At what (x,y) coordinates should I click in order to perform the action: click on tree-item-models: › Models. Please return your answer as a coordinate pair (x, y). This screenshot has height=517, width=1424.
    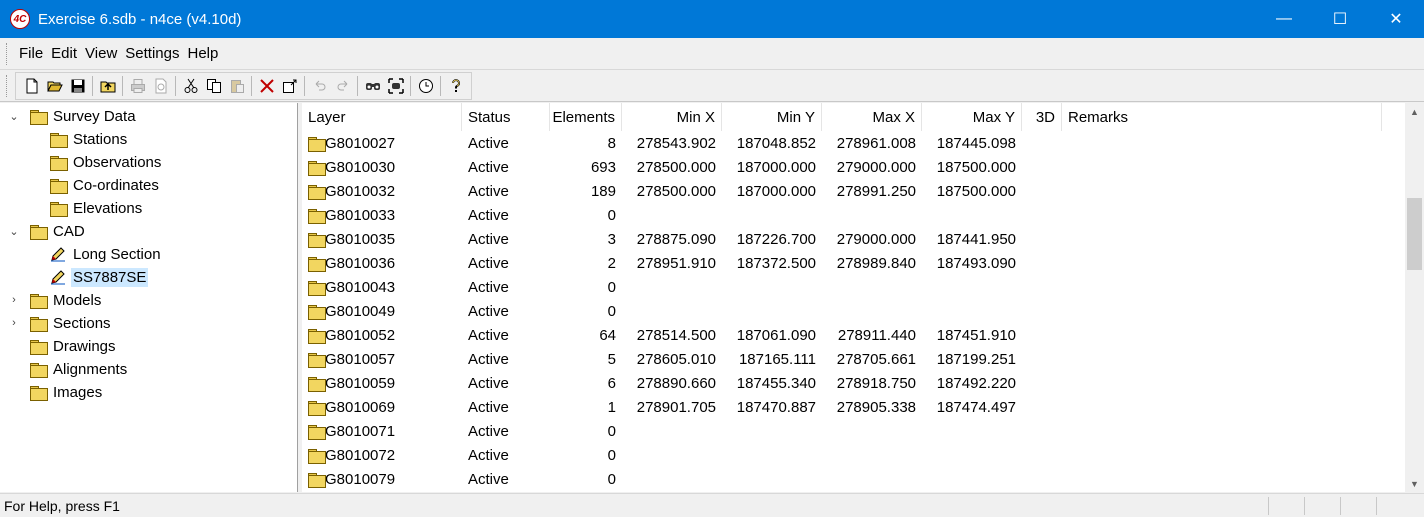
    Looking at the image, I should click on (55, 300).